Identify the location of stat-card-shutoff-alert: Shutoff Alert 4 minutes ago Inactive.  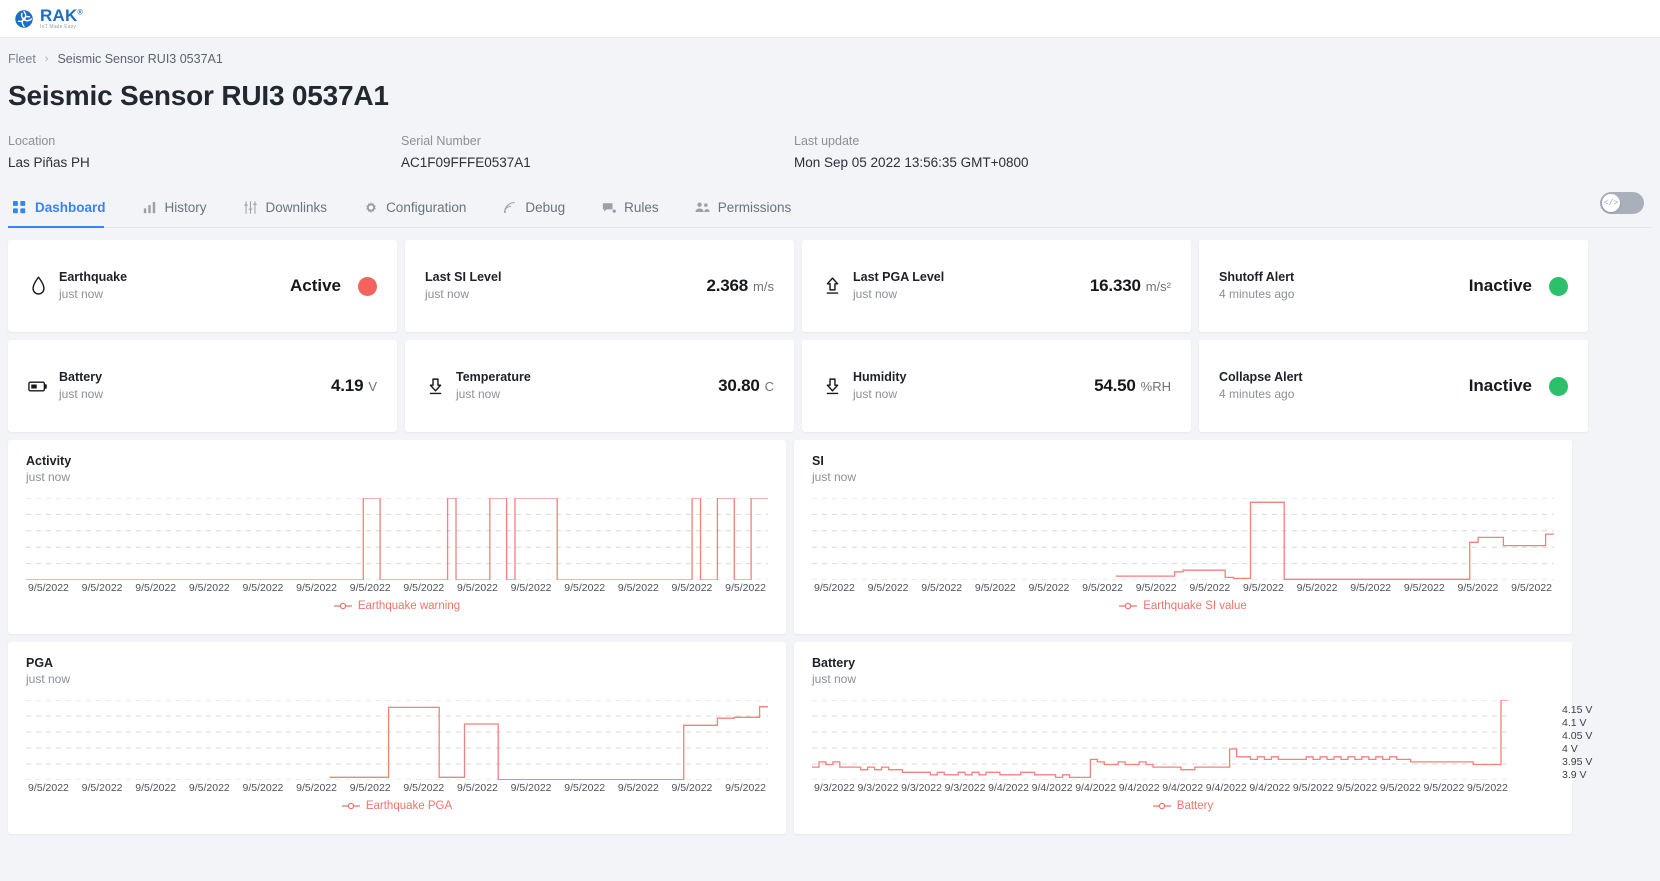
(1393, 286).